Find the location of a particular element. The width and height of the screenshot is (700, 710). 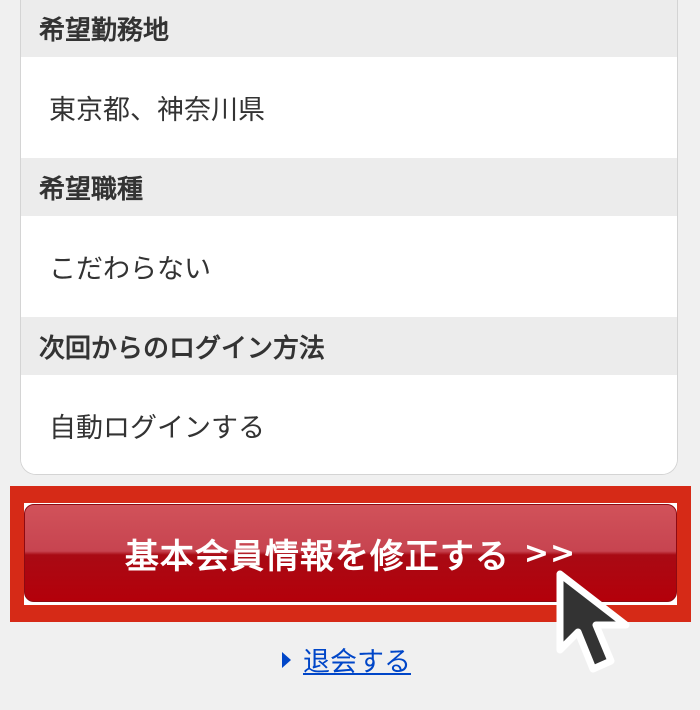

section-heading-job-type: 希望職種 is located at coordinates (349, 187).